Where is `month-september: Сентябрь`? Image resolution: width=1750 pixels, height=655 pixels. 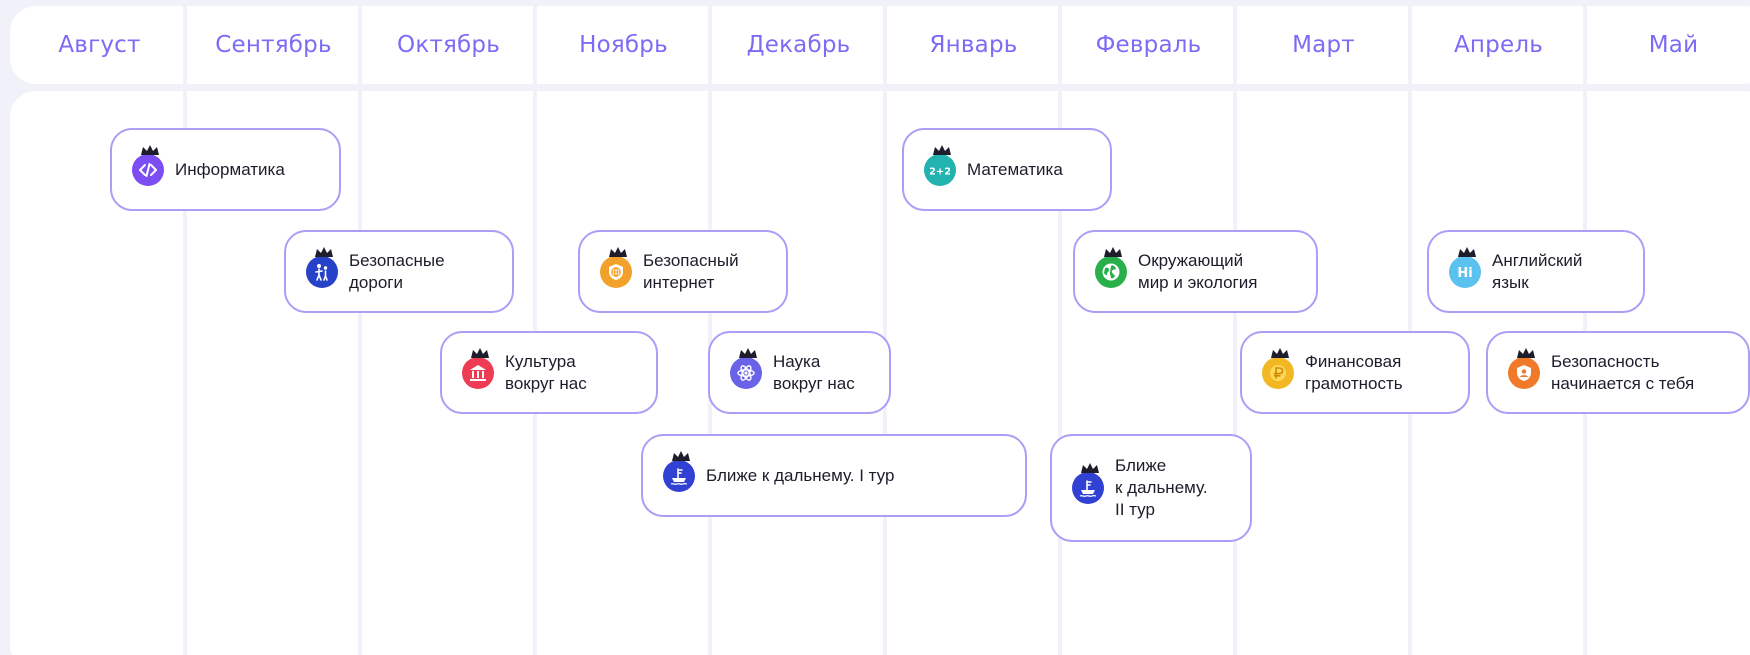 month-september: Сентябрь is located at coordinates (273, 45).